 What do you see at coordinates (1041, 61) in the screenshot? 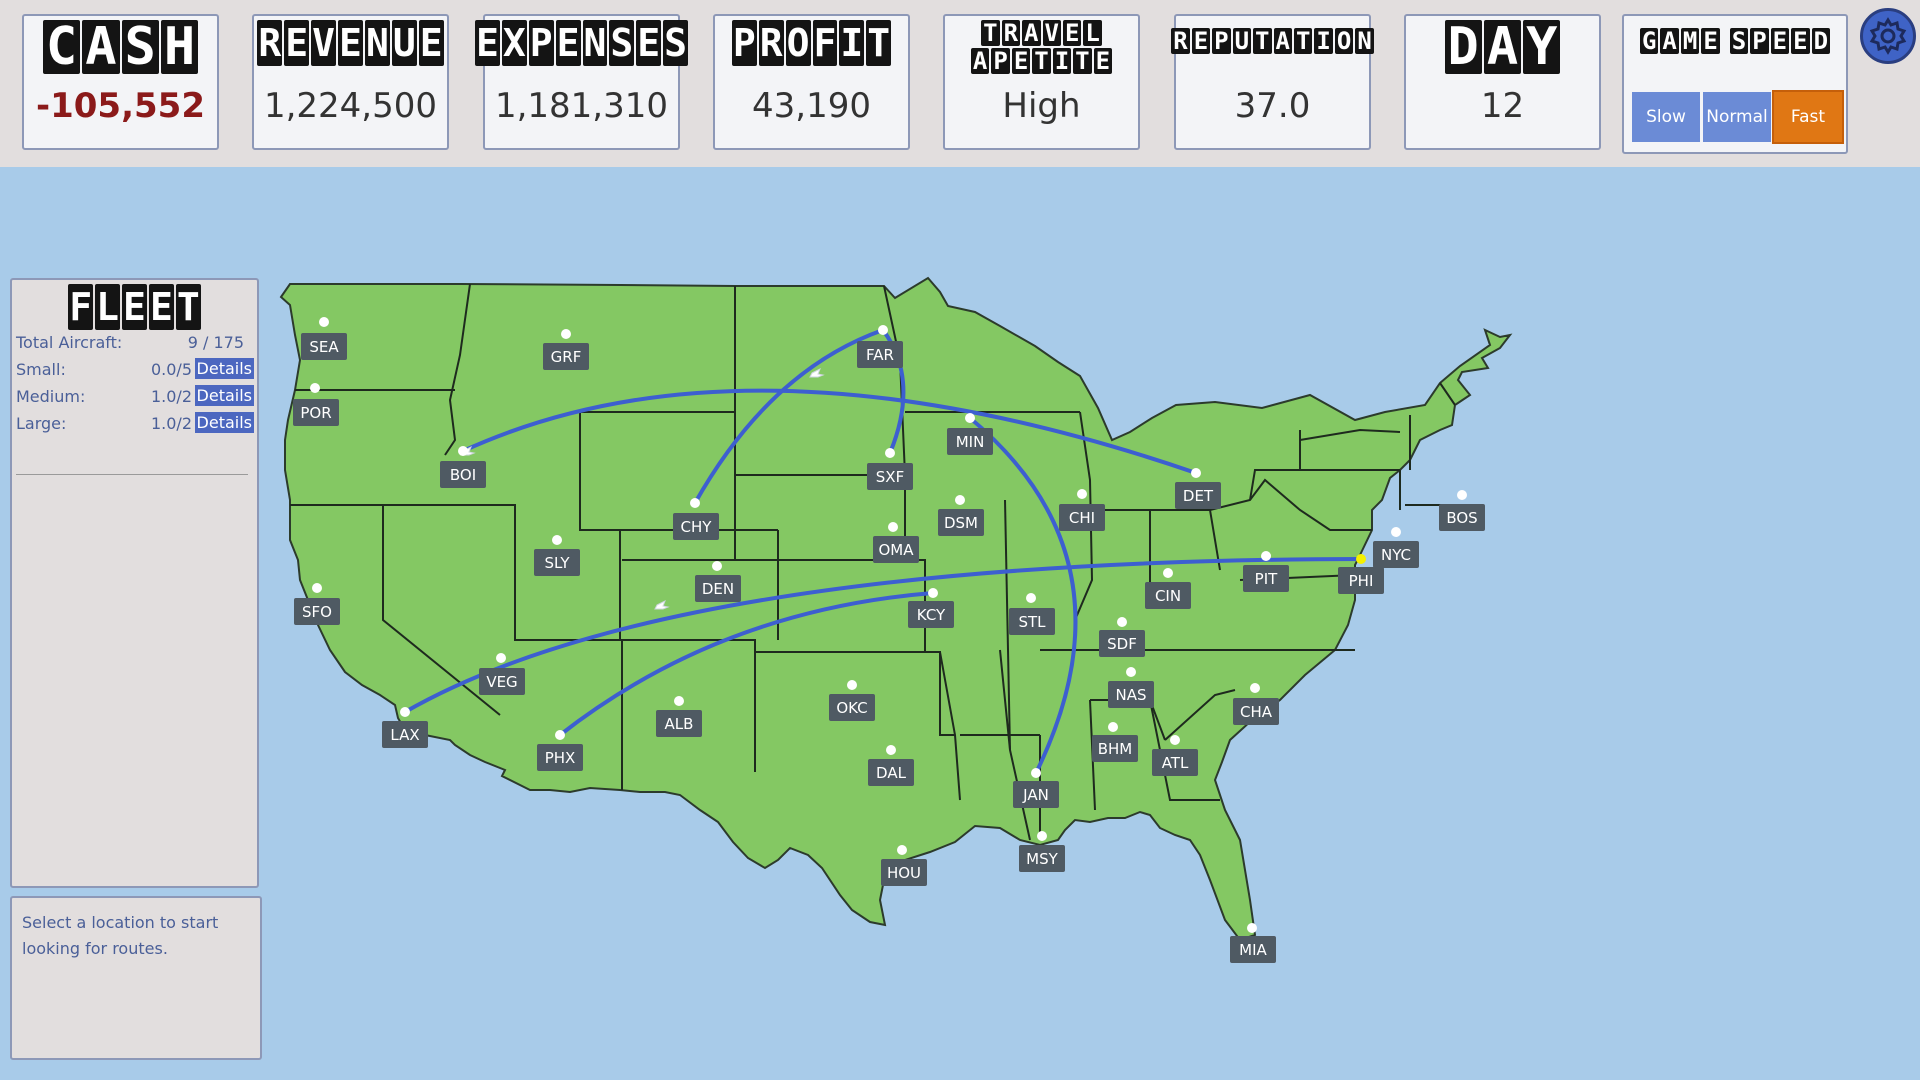
I see `travel-title-line2: APETITE` at bounding box center [1041, 61].